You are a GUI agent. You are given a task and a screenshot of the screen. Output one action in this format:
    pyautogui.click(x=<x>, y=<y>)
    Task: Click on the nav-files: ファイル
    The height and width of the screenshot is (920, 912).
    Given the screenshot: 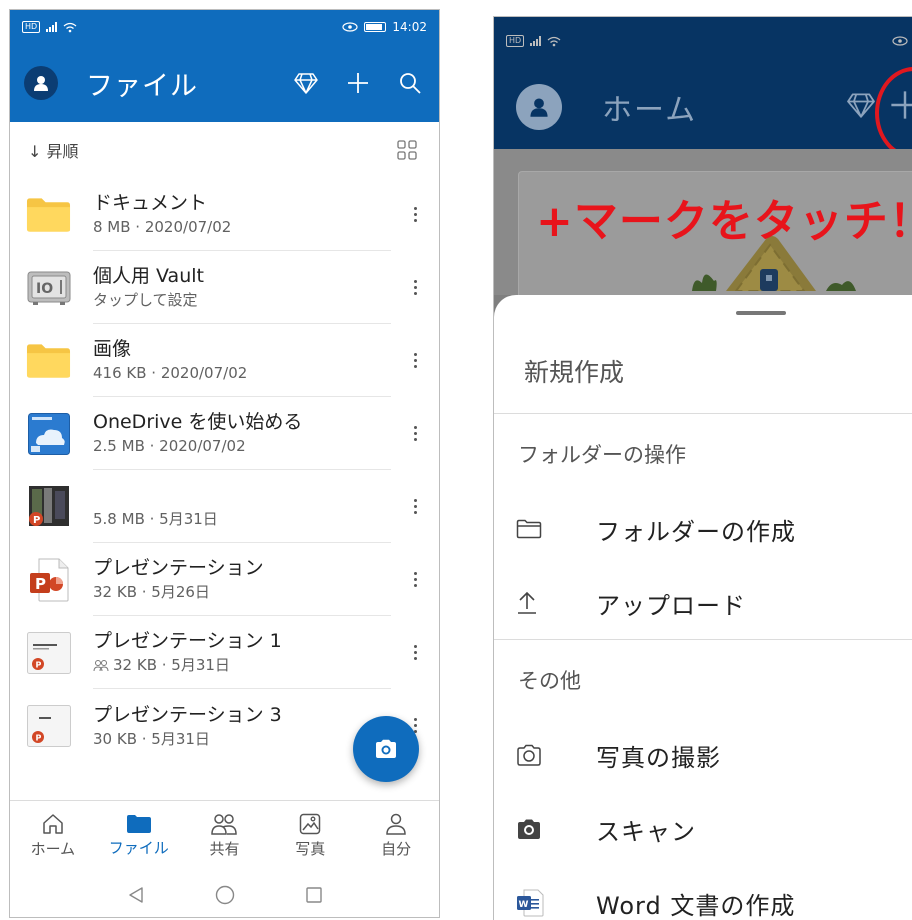 What is the action you would take?
    pyautogui.click(x=139, y=835)
    